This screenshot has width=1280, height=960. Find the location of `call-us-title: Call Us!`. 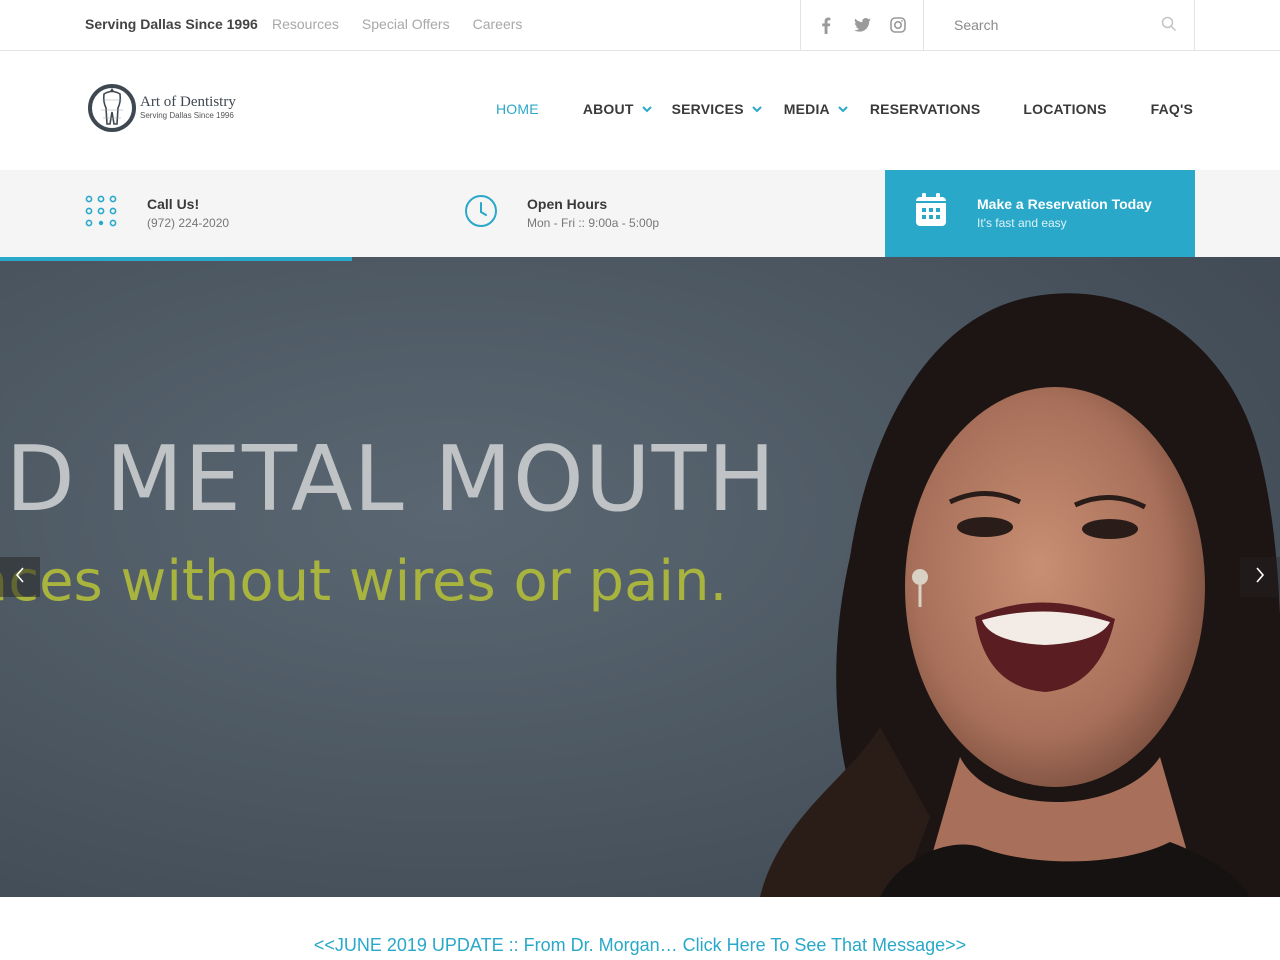

call-us-title: Call Us! is located at coordinates (173, 204).